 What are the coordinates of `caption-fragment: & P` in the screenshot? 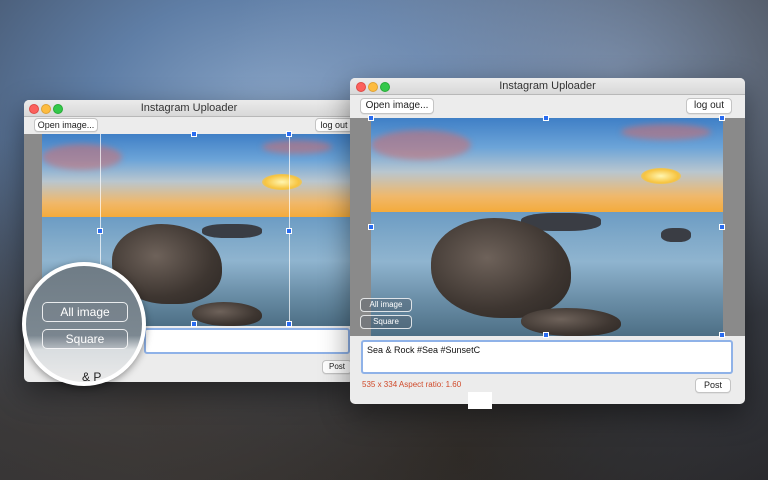 It's located at (92, 377).